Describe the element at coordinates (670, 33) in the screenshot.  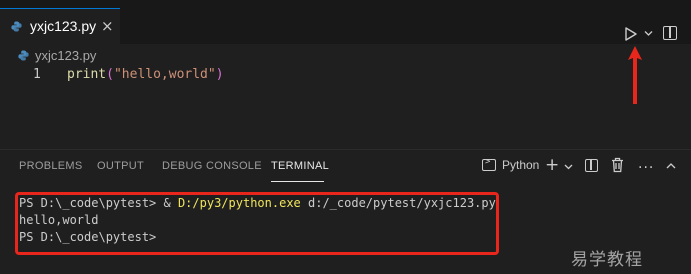
I see `split-editor-icon` at that location.